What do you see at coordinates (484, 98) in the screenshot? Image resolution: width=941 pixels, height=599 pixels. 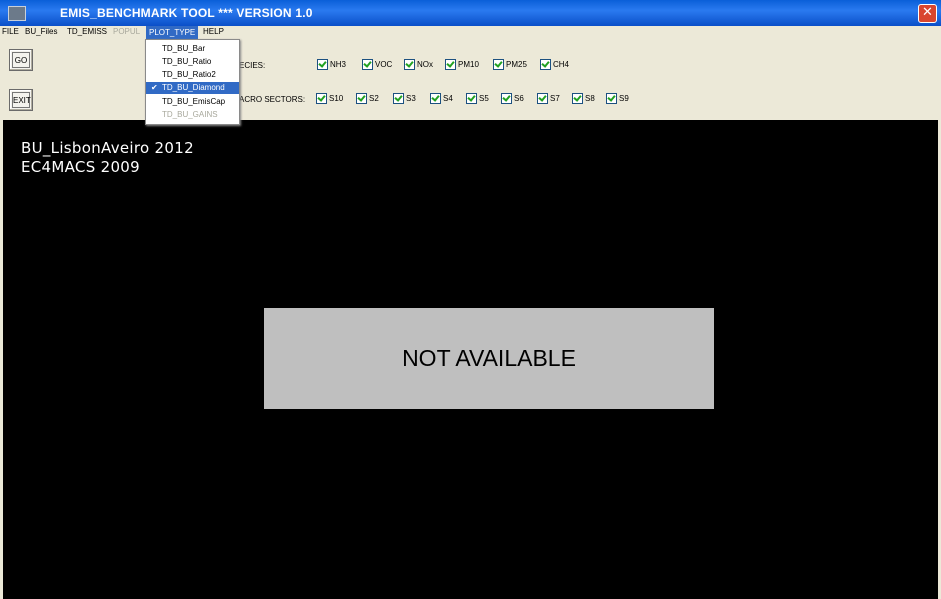 I see `checkbox-label: S5` at bounding box center [484, 98].